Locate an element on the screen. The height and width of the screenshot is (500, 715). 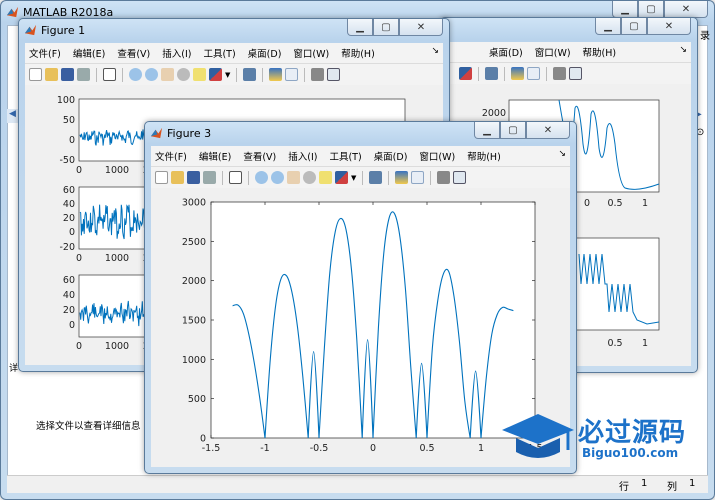
minimize-icon: ▁ is located at coordinates (360, 27).